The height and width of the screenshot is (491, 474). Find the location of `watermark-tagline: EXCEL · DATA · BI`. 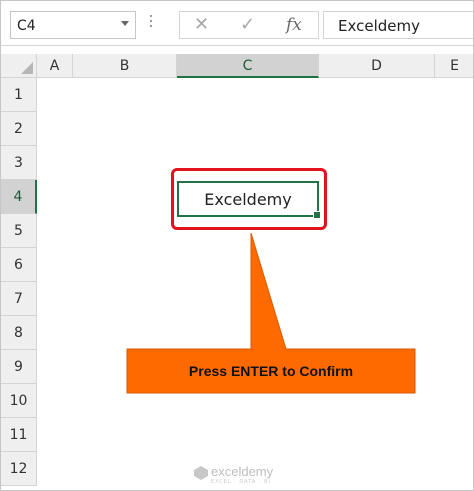

watermark-tagline: EXCEL · DATA · BI is located at coordinates (241, 482).